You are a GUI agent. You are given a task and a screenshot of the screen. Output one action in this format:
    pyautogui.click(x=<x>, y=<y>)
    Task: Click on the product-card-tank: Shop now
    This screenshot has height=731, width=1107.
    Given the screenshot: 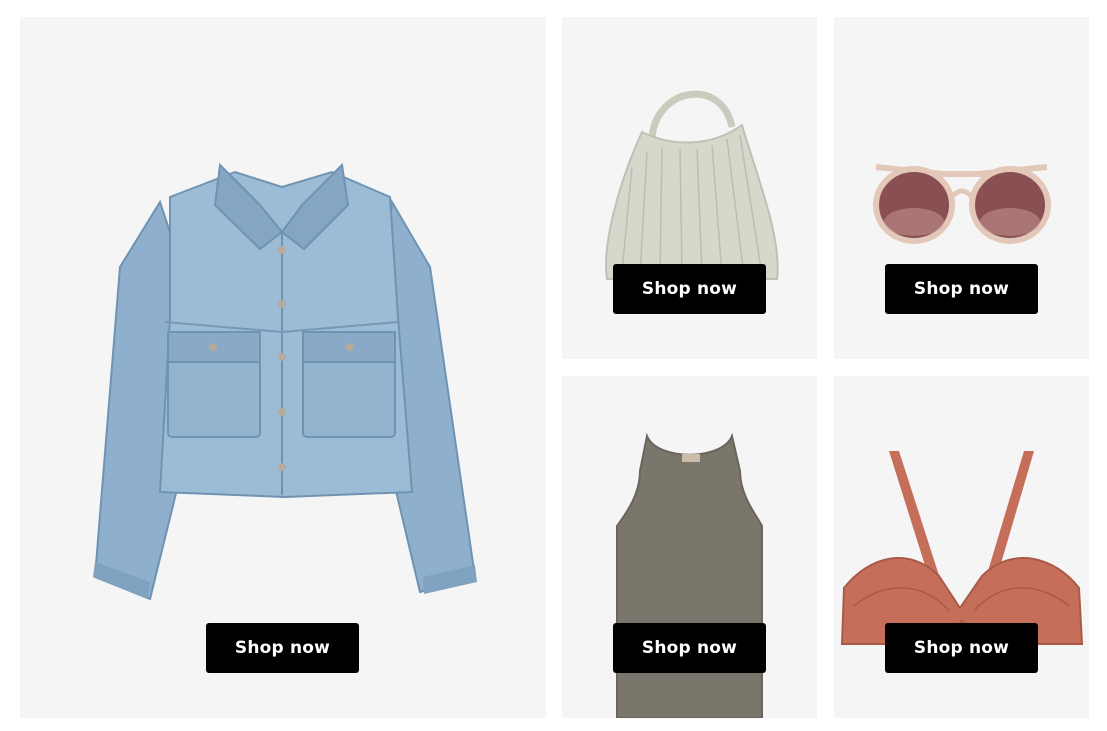 What is the action you would take?
    pyautogui.click(x=689, y=547)
    